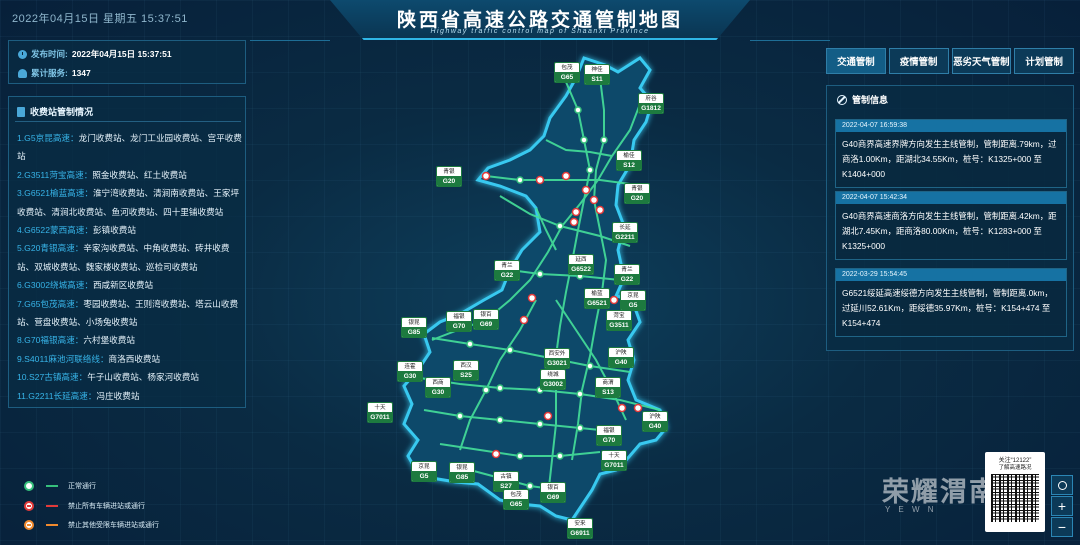  What do you see at coordinates (410, 371) in the screenshot?
I see `highway-badge: 连霍 G30` at bounding box center [410, 371].